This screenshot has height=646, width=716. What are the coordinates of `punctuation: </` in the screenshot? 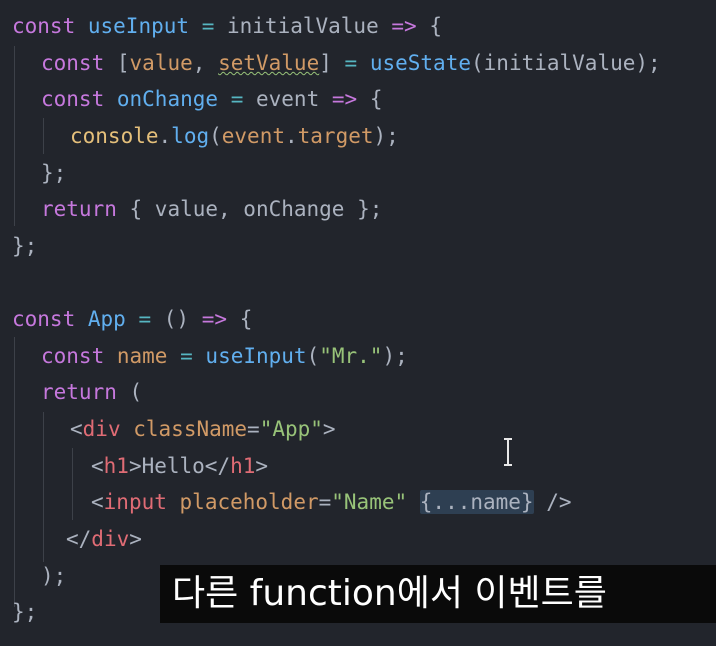 It's located at (79, 539).